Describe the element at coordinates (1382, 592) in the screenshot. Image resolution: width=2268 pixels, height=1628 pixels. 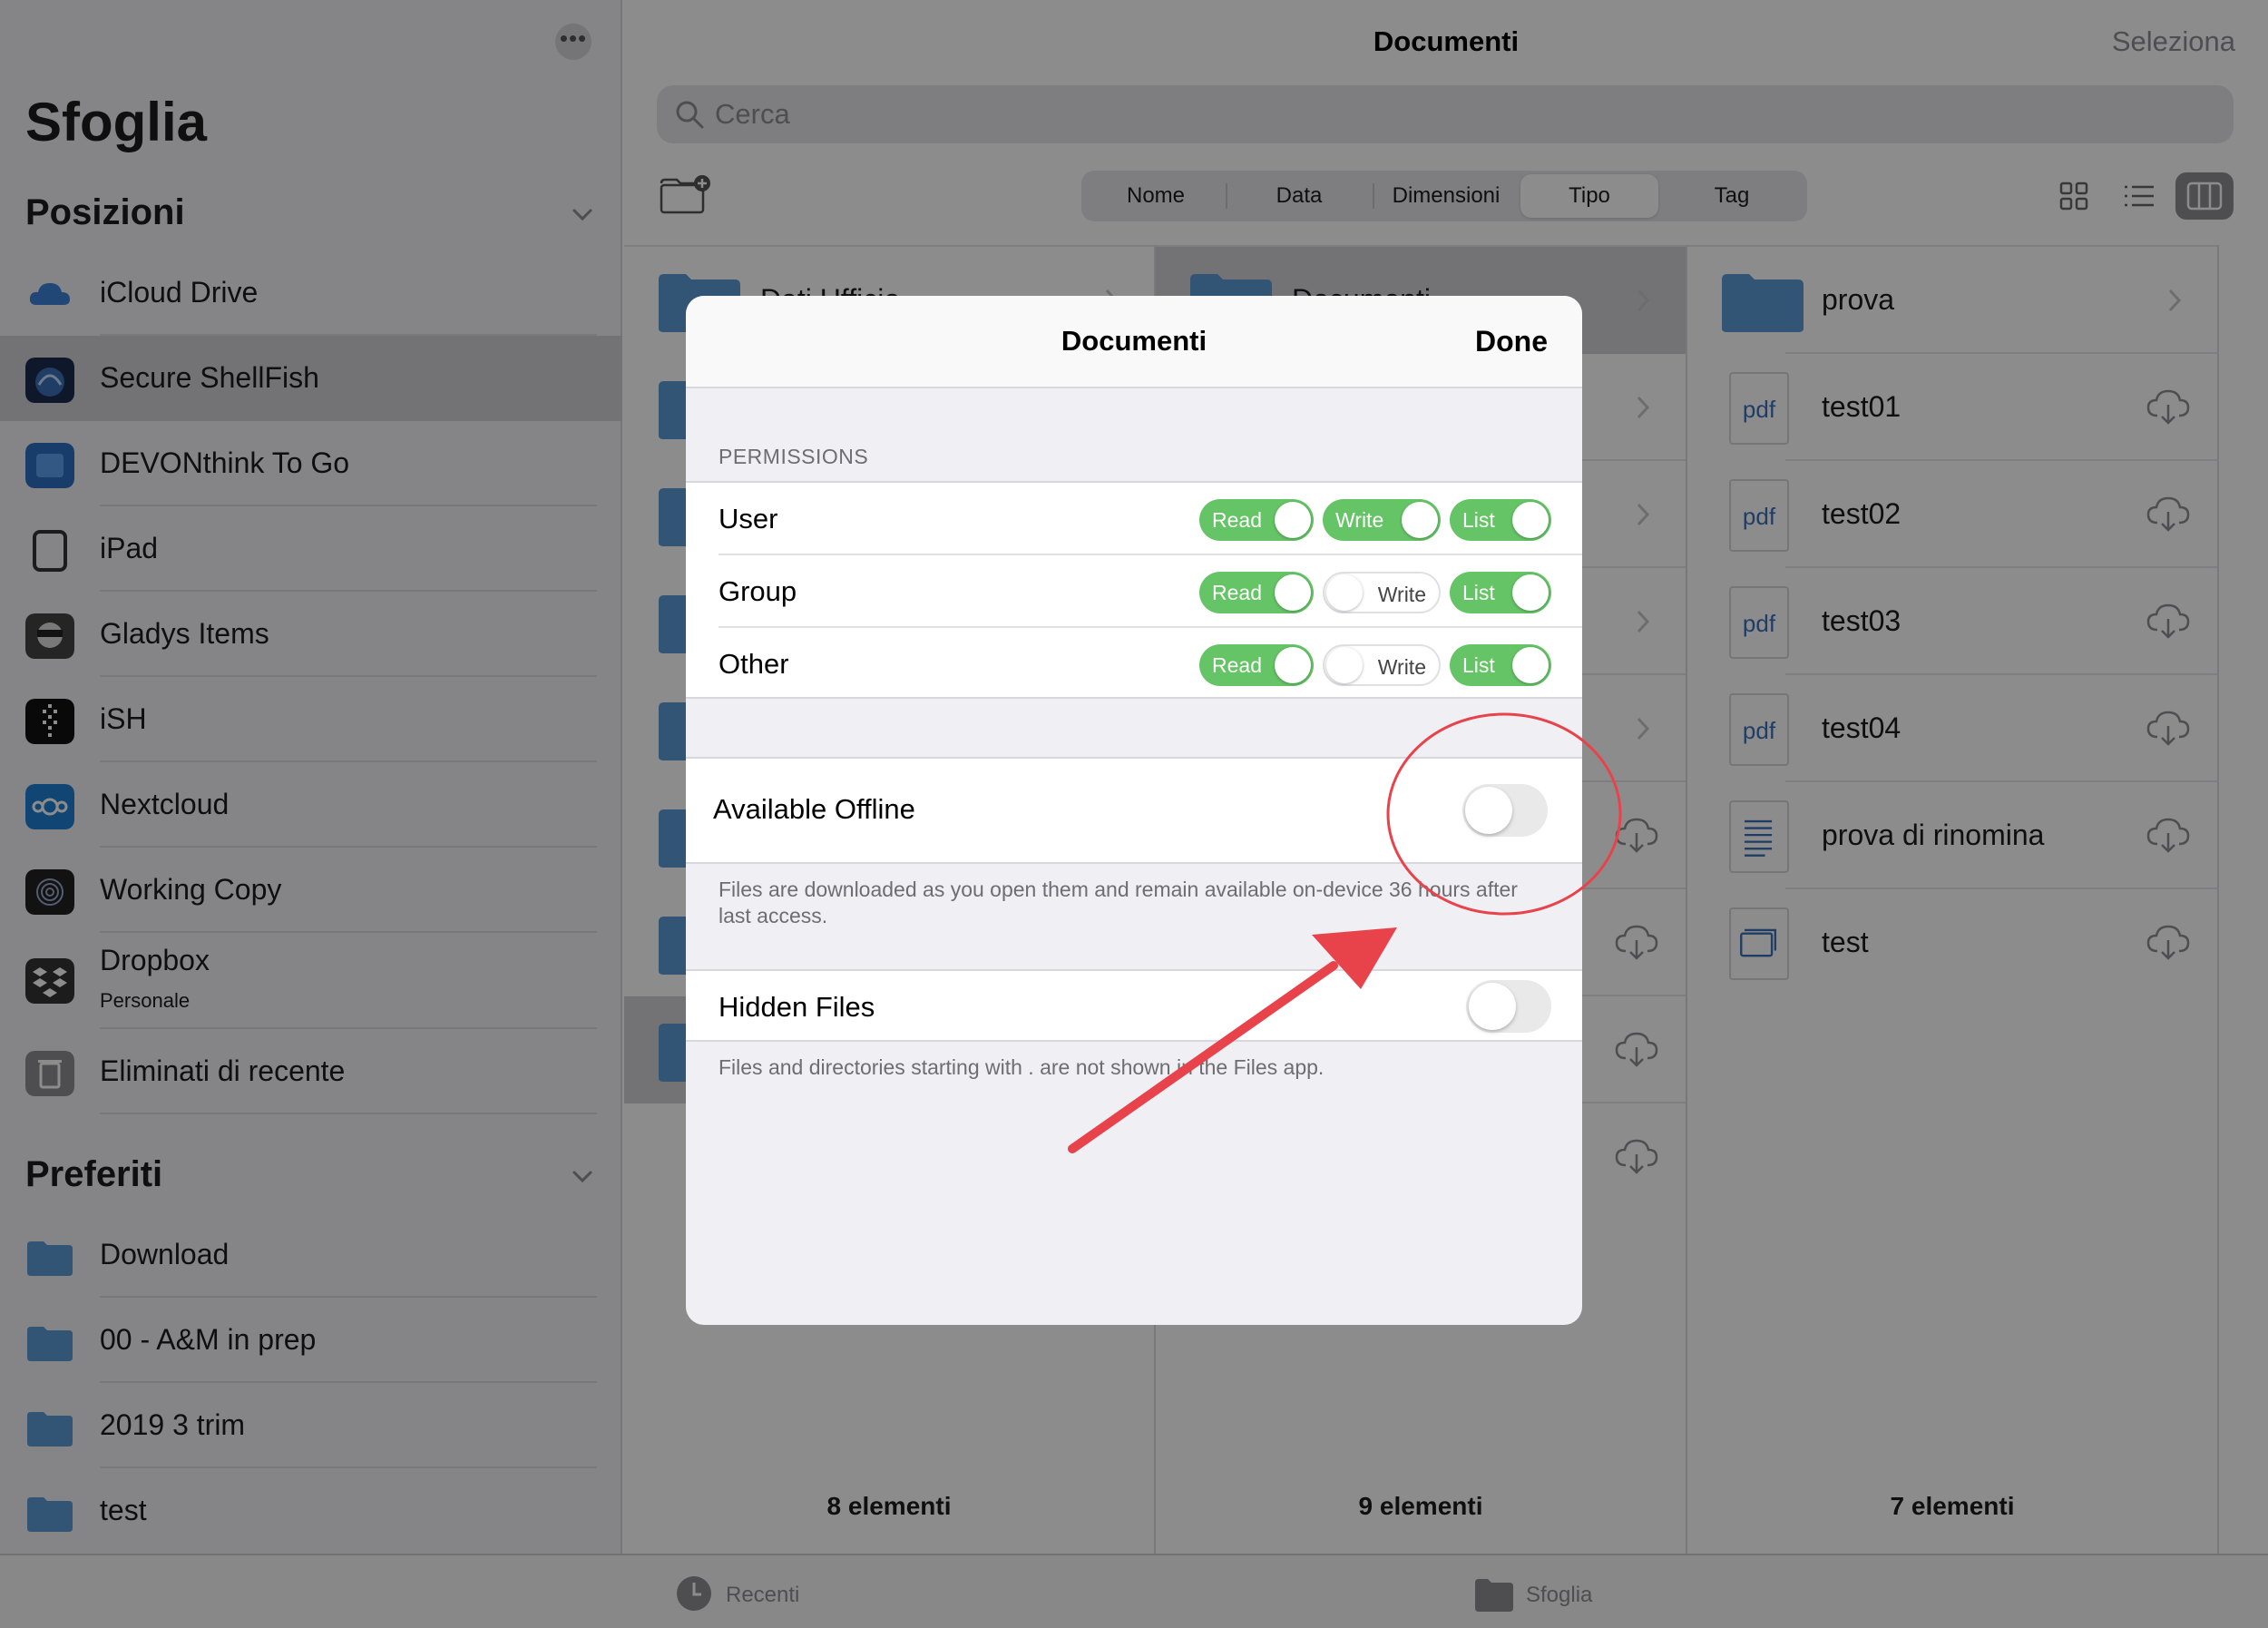
I see `group-write-toggle: Write` at that location.